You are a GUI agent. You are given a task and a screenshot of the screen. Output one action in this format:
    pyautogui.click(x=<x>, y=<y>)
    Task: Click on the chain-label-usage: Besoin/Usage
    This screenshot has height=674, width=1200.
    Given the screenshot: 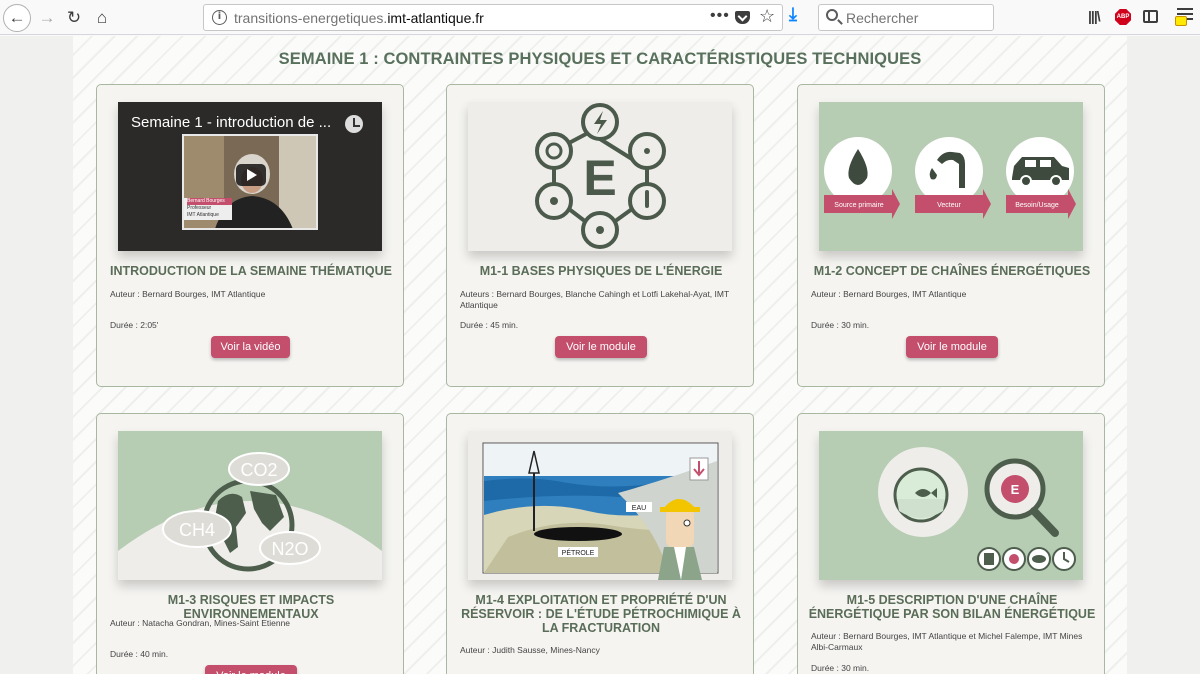 What is the action you would take?
    pyautogui.click(x=1037, y=205)
    